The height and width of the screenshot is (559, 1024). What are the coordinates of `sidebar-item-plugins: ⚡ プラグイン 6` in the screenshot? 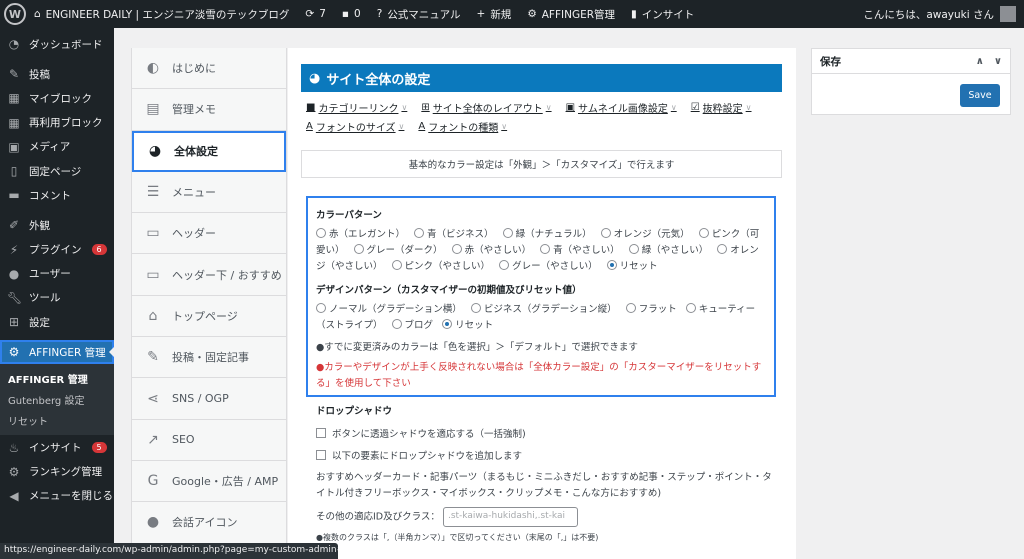 It's located at (57, 250).